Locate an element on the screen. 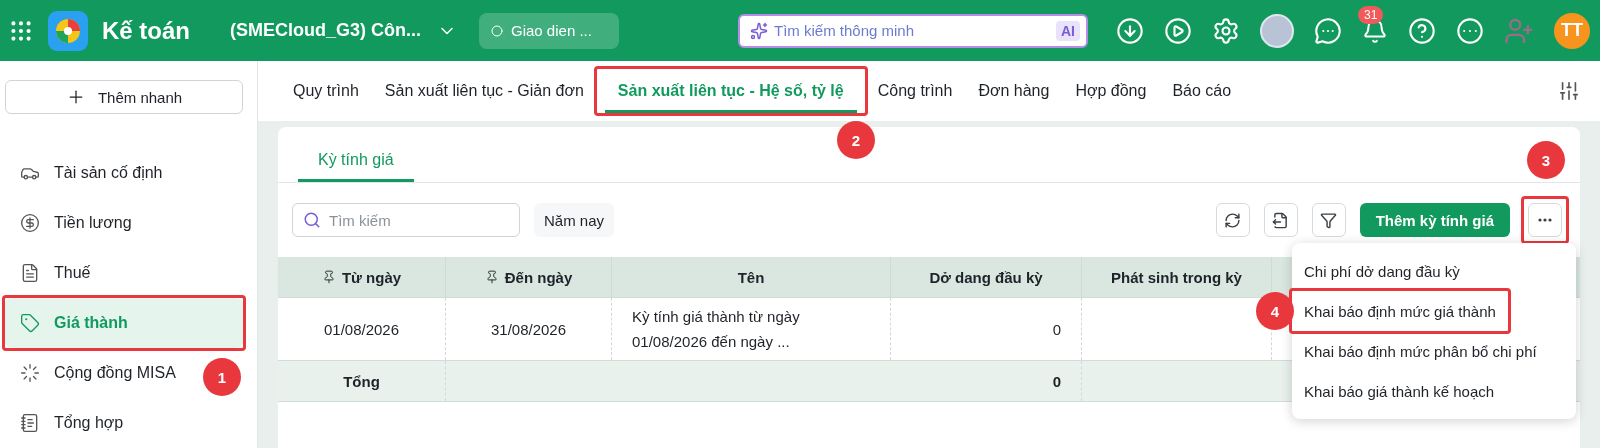 This screenshot has height=448, width=1600. sidebar-item: Tiền lương is located at coordinates (76, 223).